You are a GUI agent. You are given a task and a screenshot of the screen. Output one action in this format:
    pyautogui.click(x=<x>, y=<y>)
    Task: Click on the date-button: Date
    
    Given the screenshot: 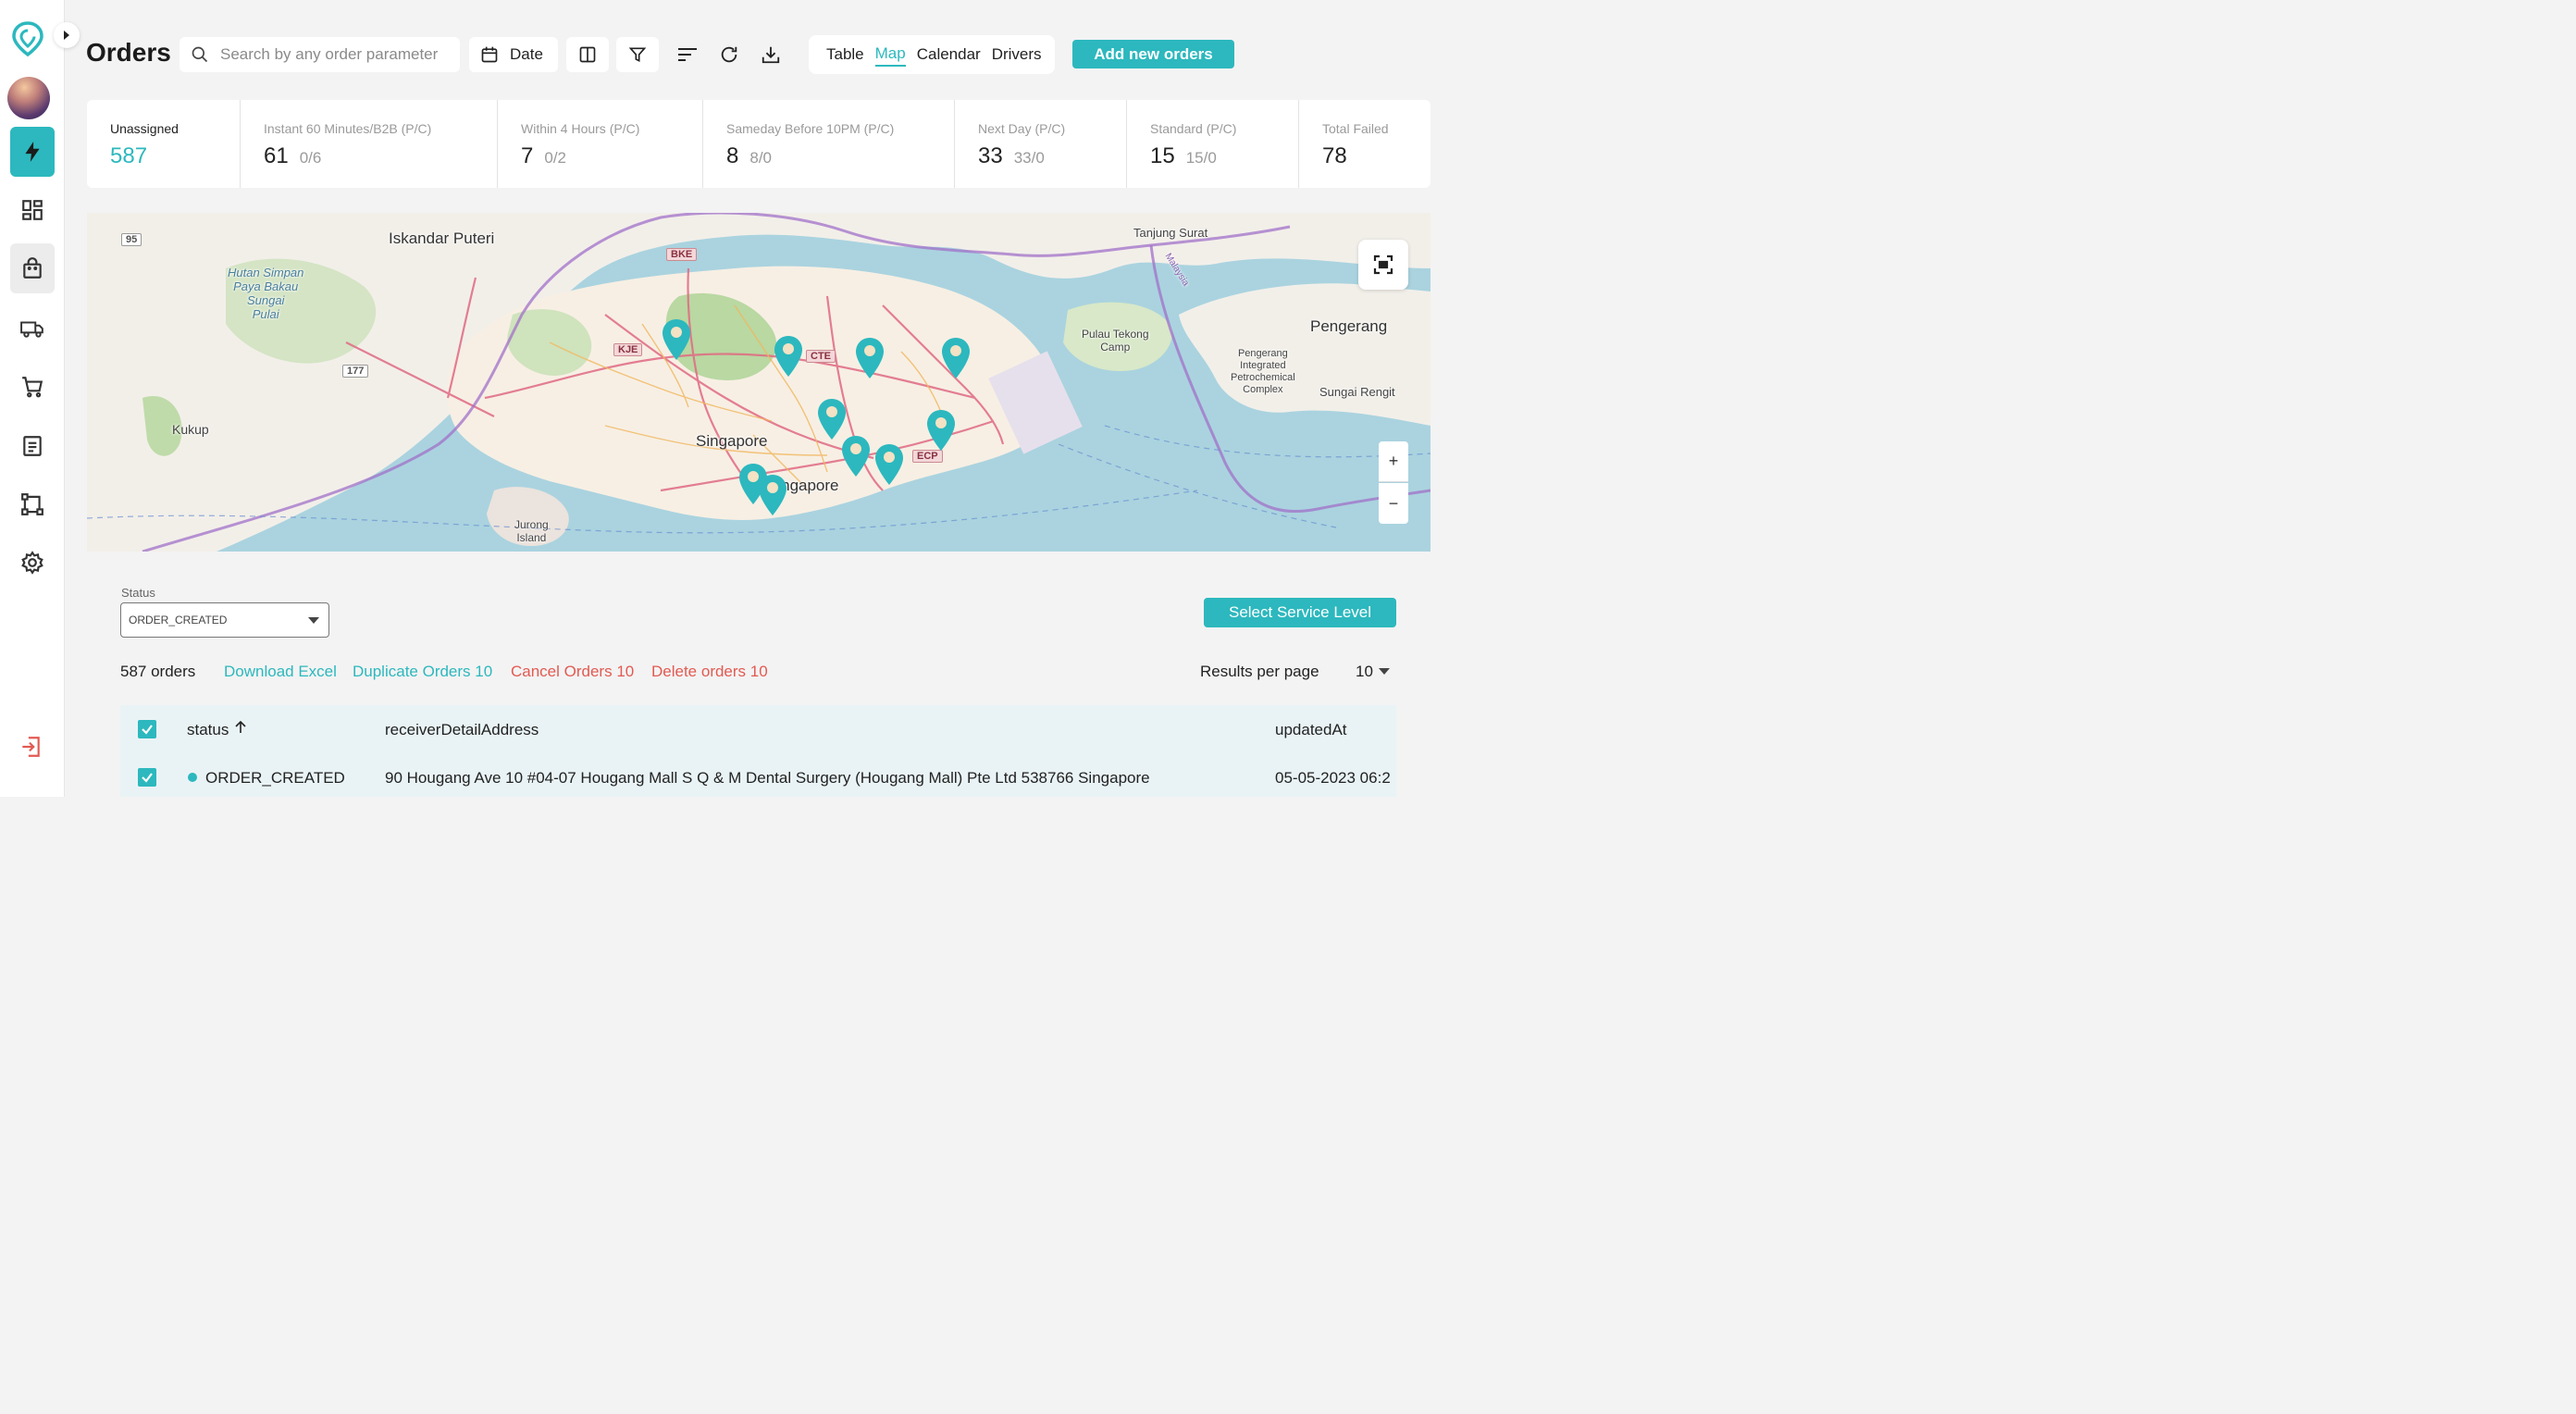 What is the action you would take?
    pyautogui.click(x=513, y=54)
    